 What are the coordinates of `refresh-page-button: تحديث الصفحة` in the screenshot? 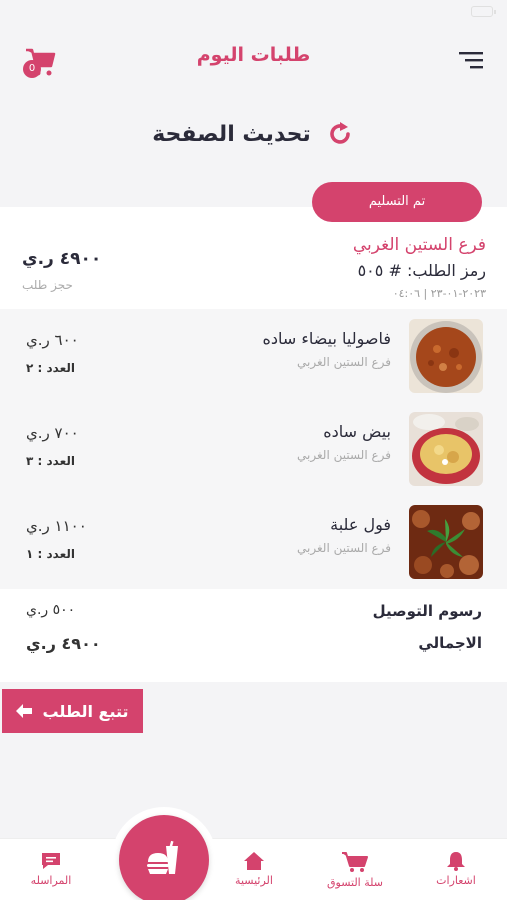 It's located at (253, 134).